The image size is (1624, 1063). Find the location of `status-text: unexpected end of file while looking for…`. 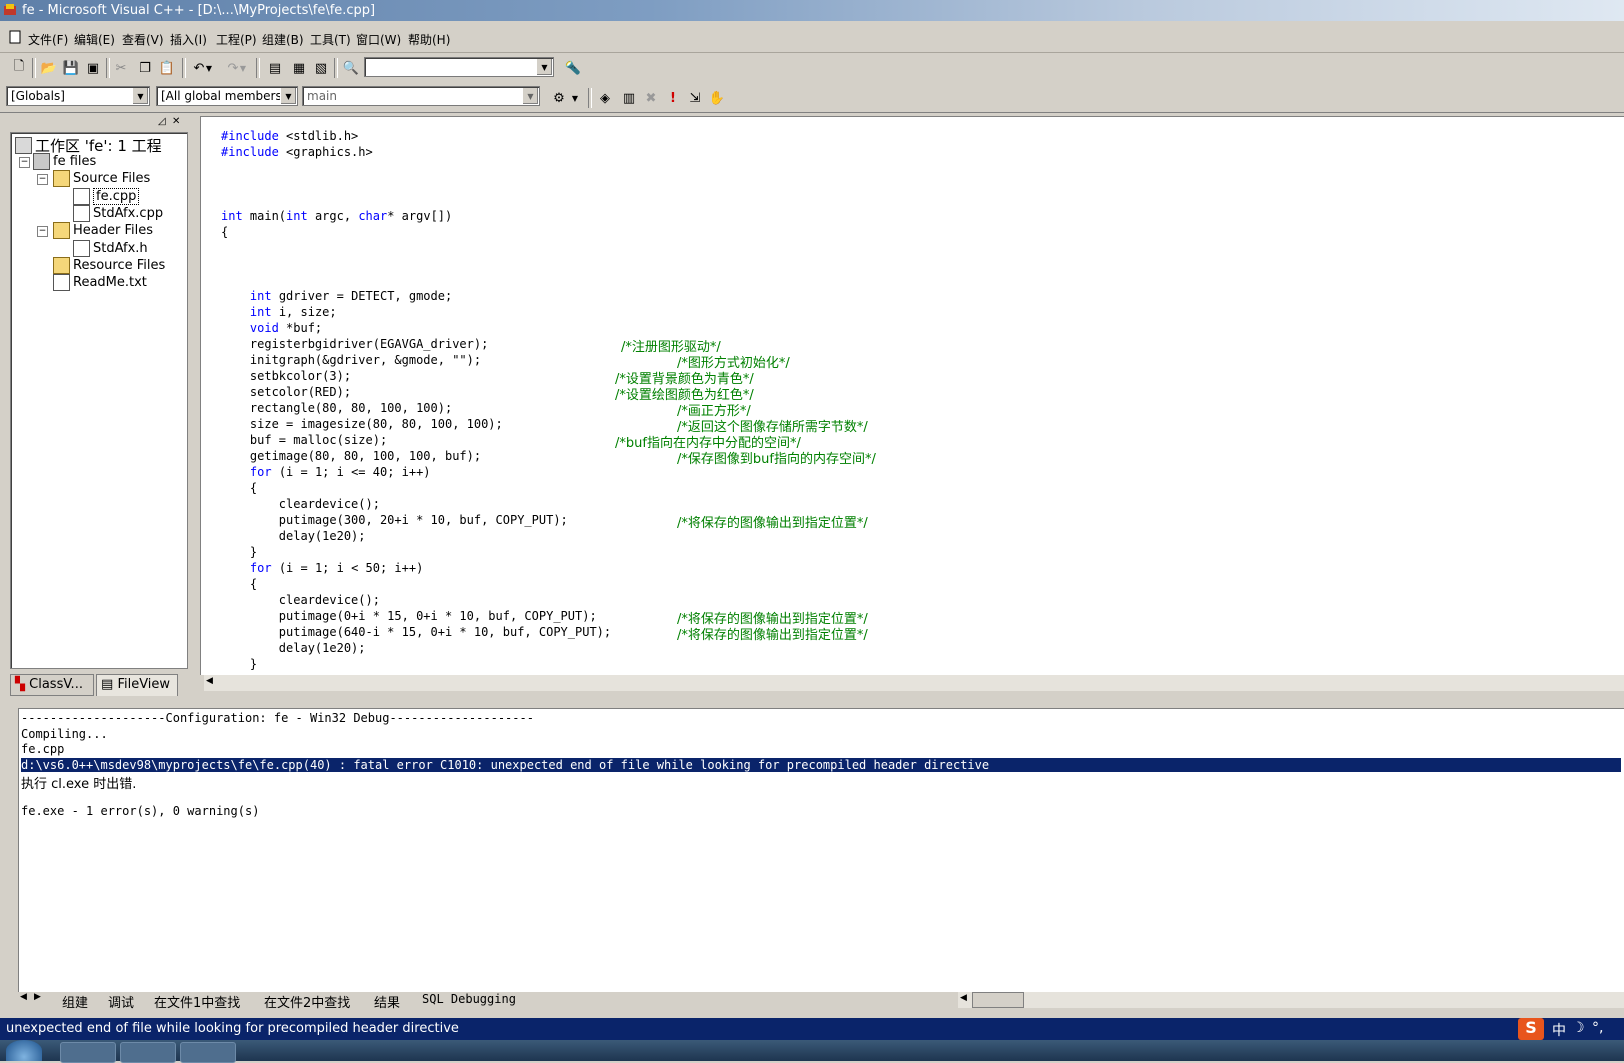

status-text: unexpected end of file while looking for… is located at coordinates (232, 1028).